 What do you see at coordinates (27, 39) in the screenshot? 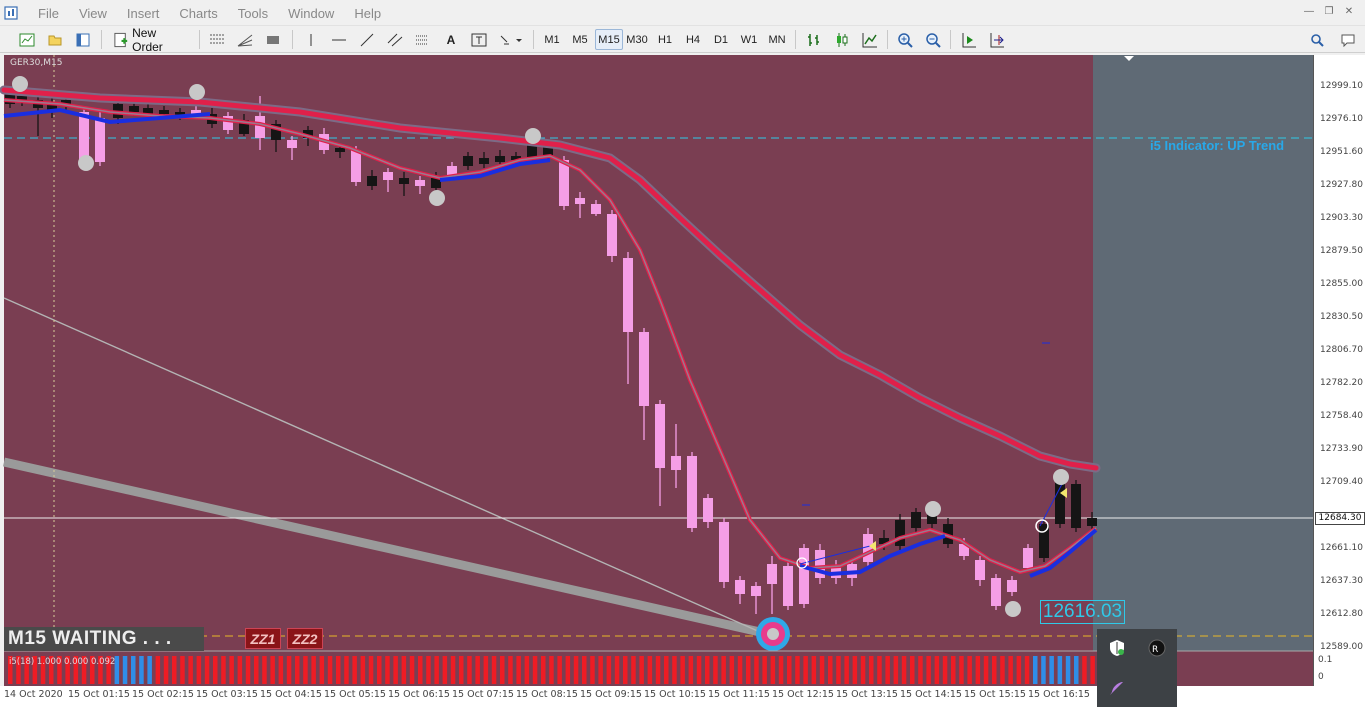
I see `new-chart-icon` at bounding box center [27, 39].